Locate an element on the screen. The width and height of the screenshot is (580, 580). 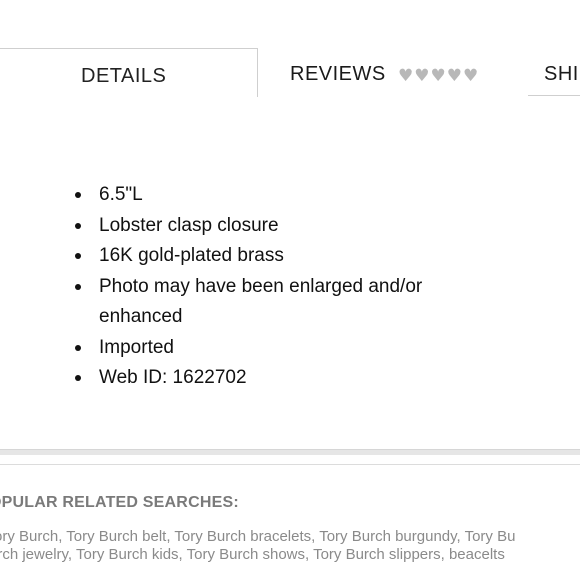
related-link: Tory Burch bracelets is located at coordinates (242, 536).